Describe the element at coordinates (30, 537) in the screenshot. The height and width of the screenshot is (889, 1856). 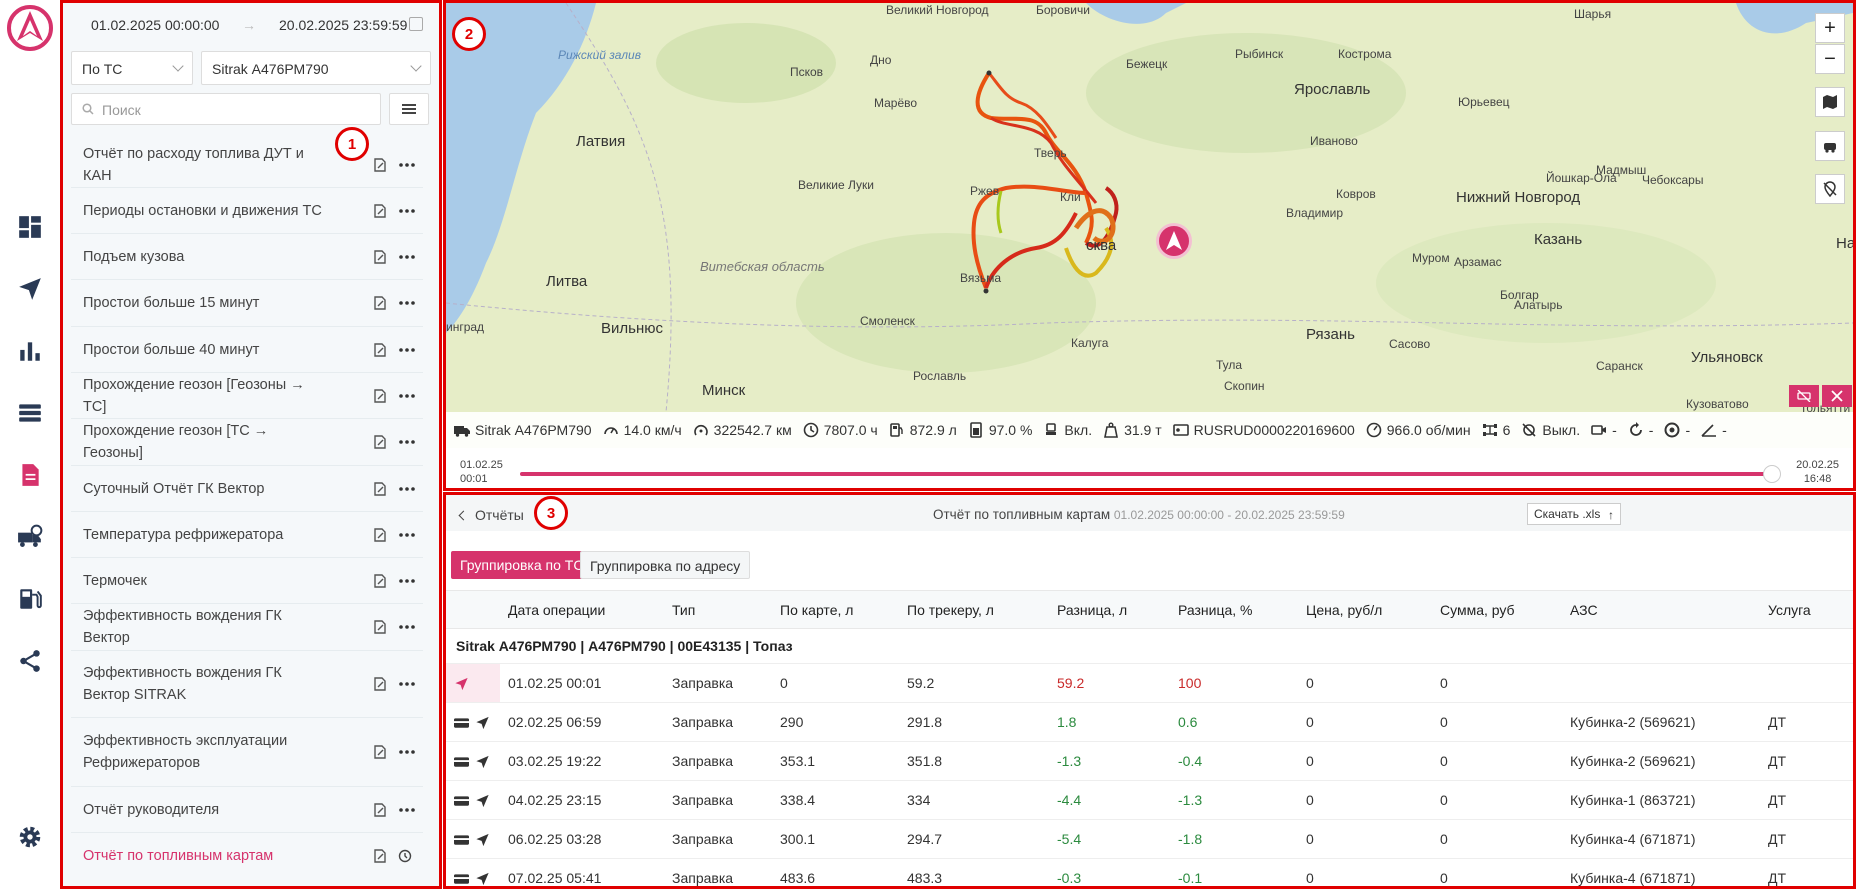
I see `truck-clock-icon` at that location.